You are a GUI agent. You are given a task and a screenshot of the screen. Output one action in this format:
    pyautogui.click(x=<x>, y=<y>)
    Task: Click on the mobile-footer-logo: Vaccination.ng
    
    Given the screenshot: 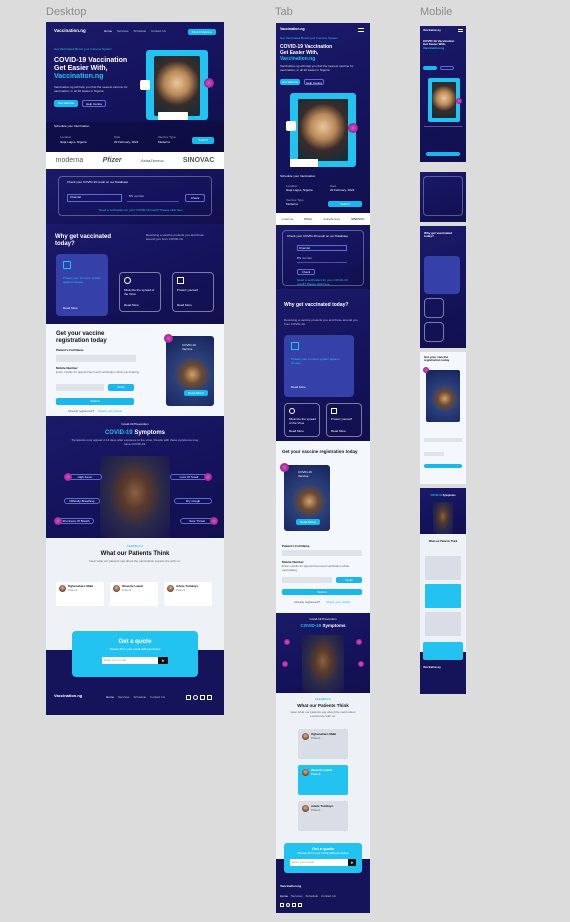 What is the action you would take?
    pyautogui.click(x=432, y=667)
    